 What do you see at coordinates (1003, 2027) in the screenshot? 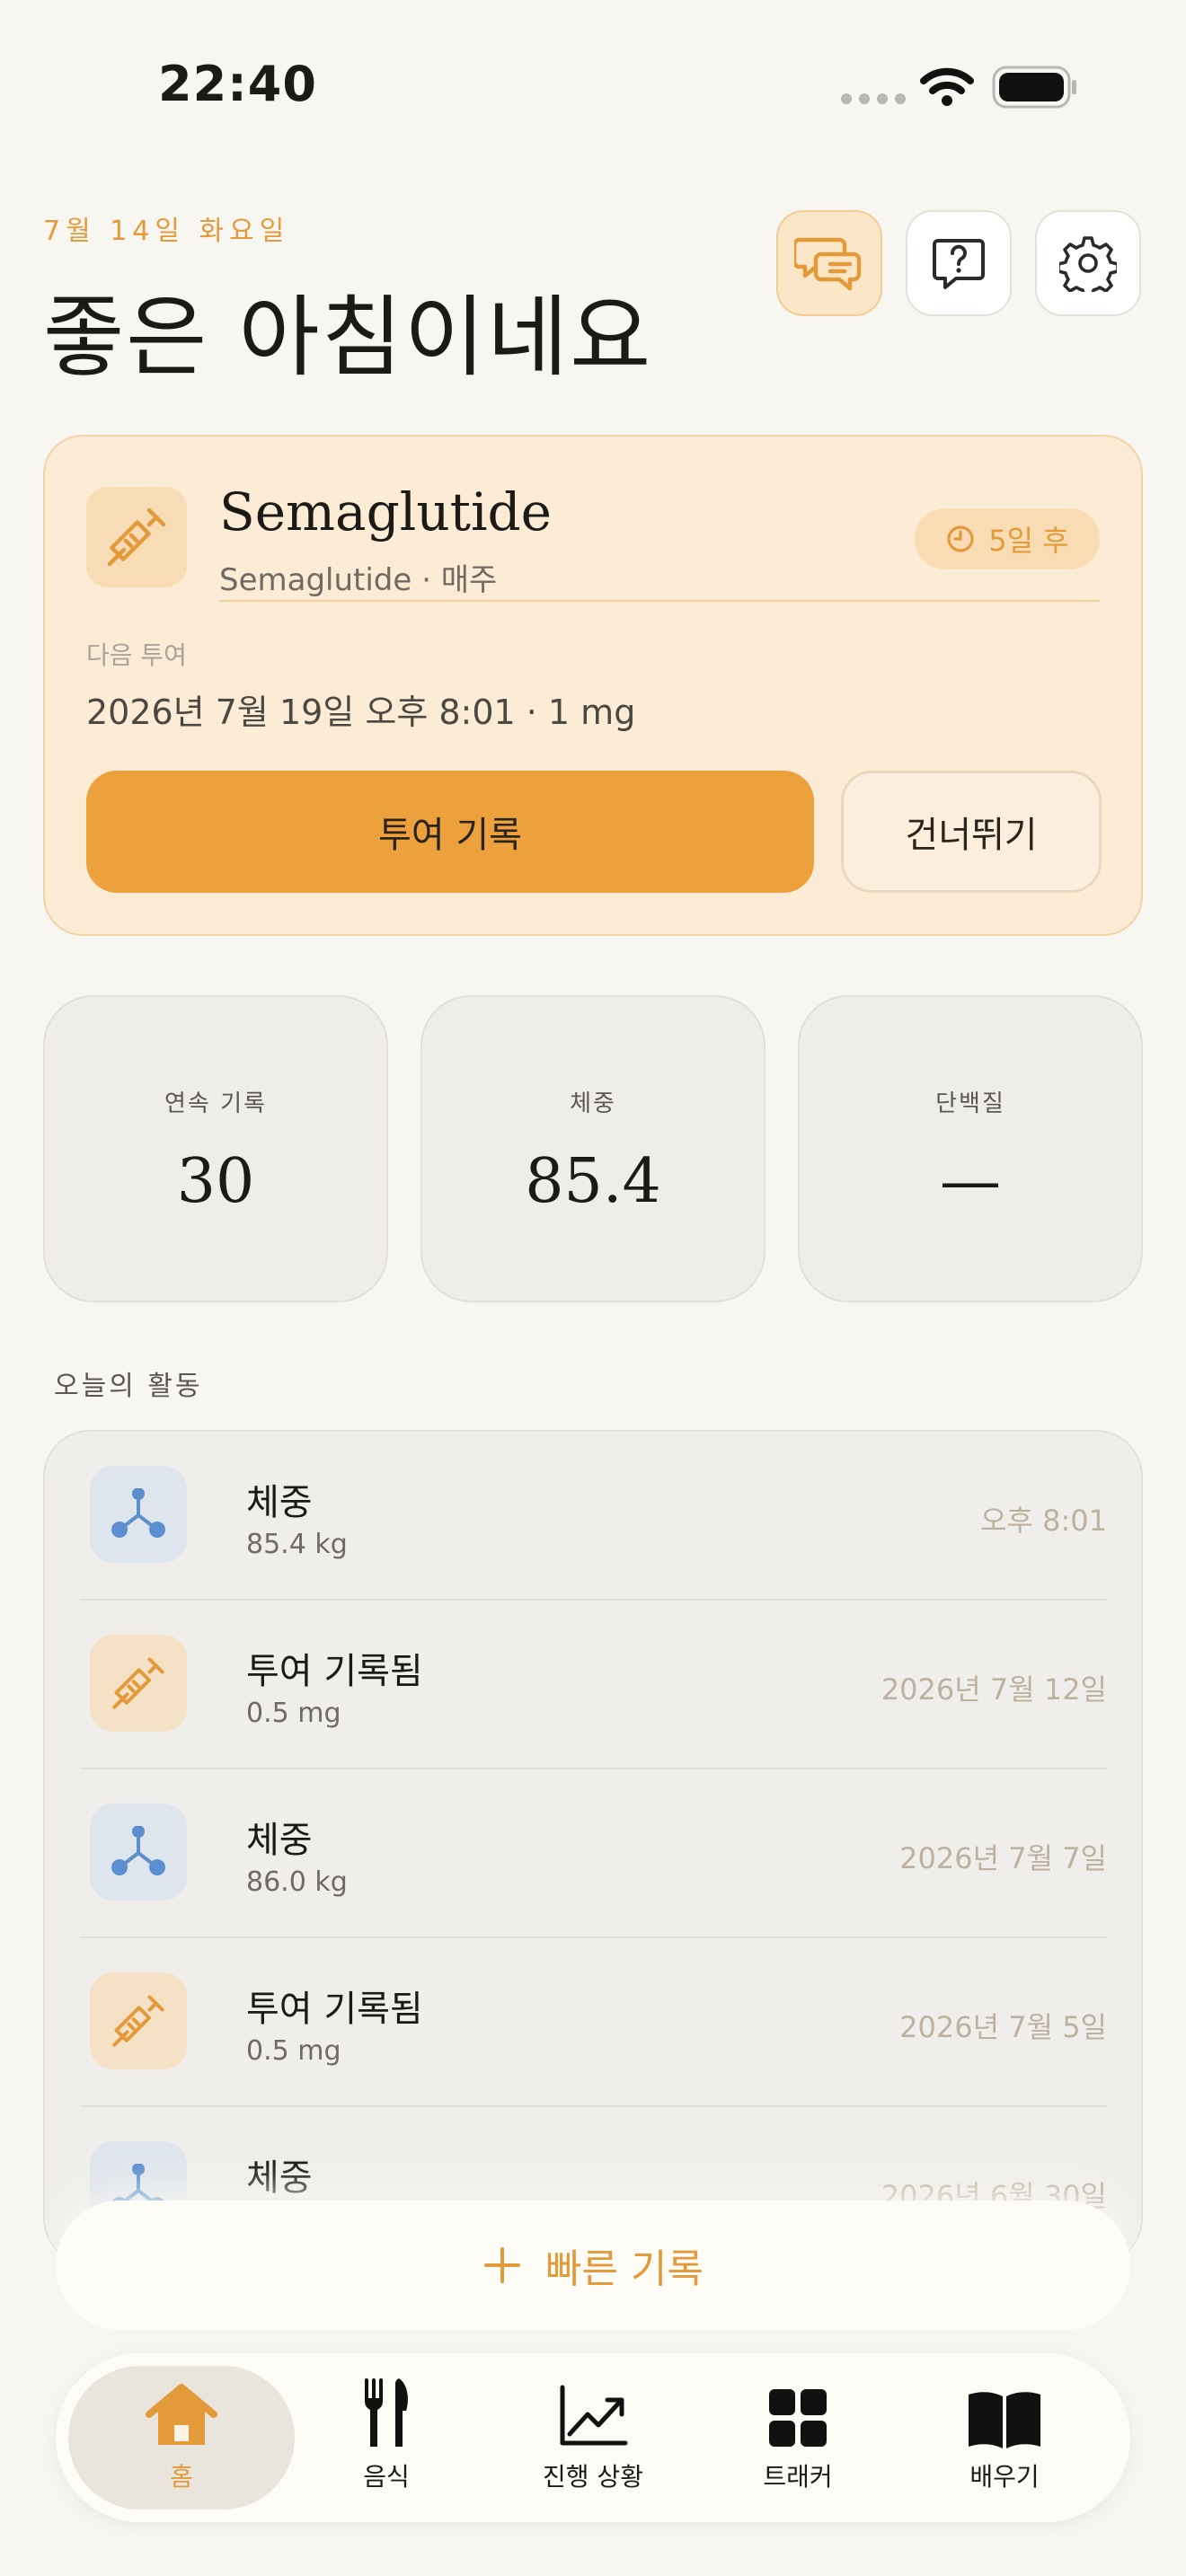
I see `activity-date: 2026년 7월 5일` at bounding box center [1003, 2027].